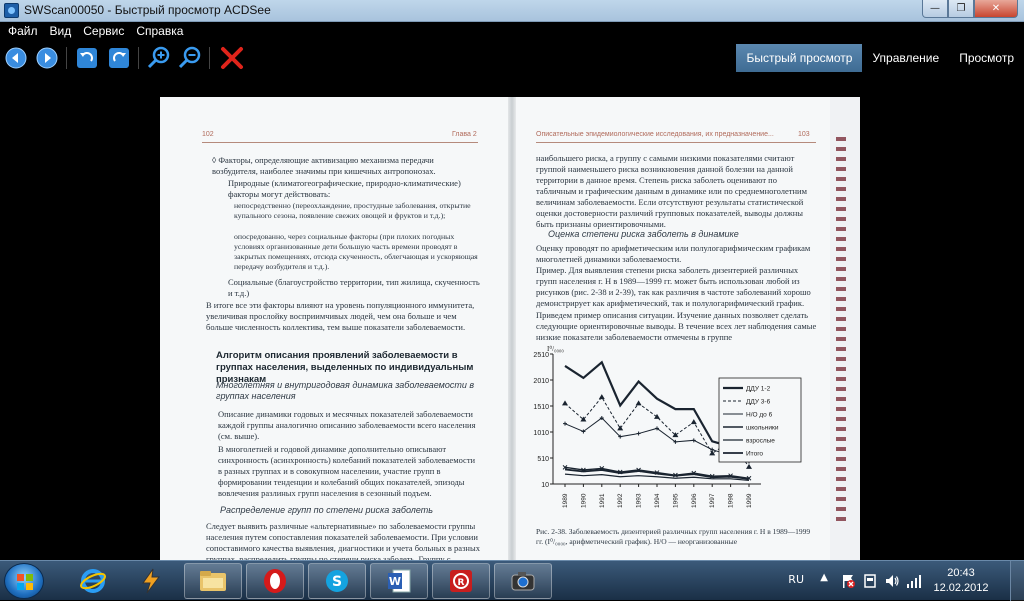 The image size is (1024, 601). I want to click on start-button, so click(24, 581).